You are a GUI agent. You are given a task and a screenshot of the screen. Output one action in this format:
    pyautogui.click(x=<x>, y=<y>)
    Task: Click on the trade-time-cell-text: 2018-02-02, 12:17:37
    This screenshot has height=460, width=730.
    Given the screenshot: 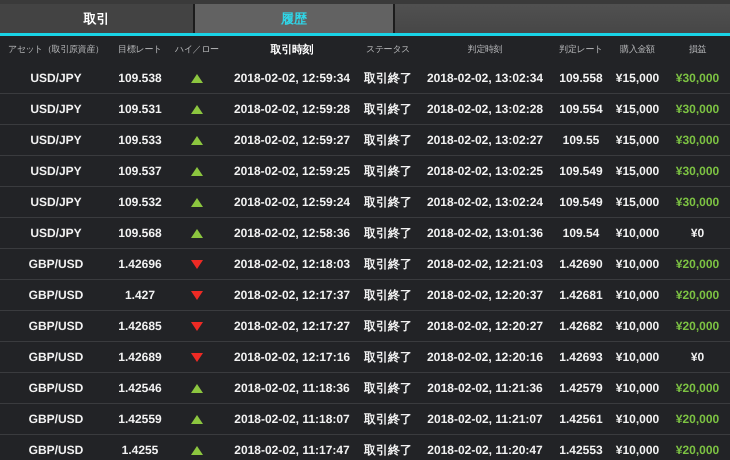 What is the action you would take?
    pyautogui.click(x=292, y=295)
    